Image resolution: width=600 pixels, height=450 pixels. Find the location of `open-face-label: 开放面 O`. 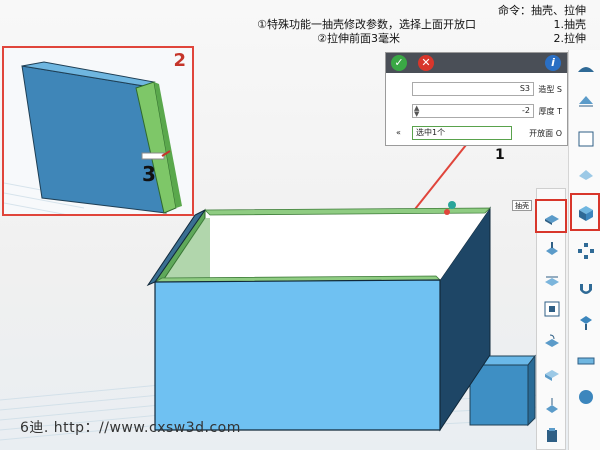

open-face-label: 开放面 O is located at coordinates (545, 133).